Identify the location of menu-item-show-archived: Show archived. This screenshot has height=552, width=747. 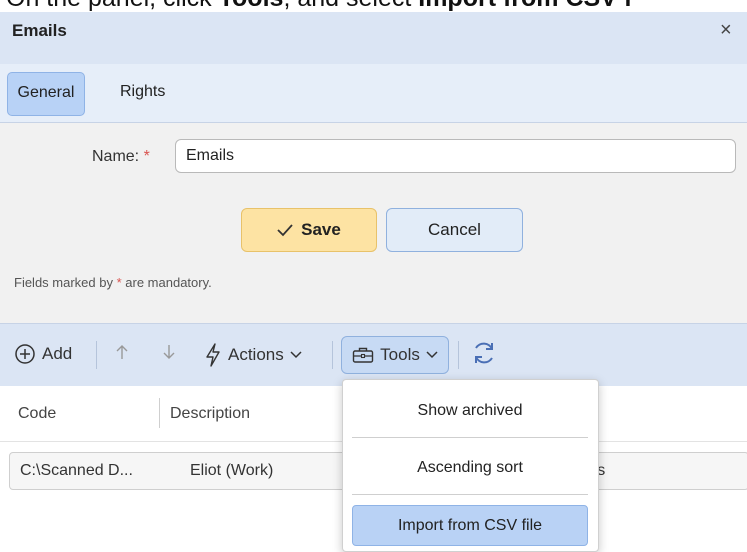
(470, 411).